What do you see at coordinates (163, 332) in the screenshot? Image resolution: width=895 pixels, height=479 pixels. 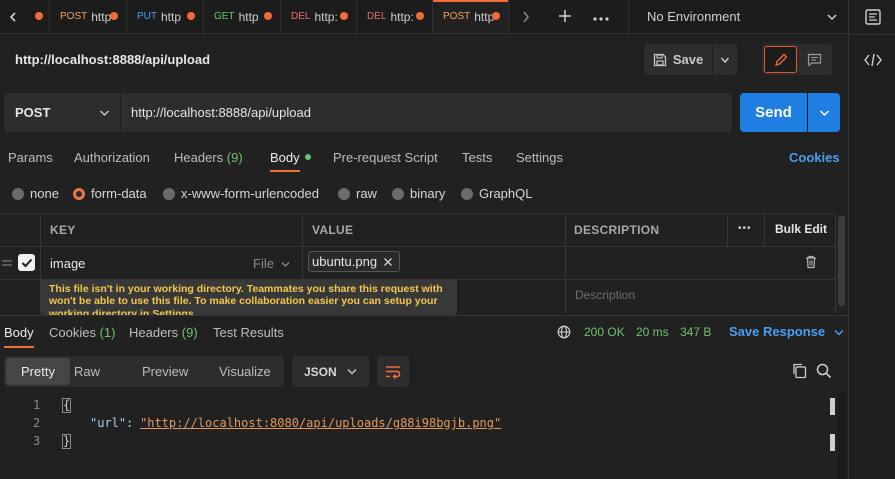 I see `response-tab-headers: Headers (9)` at bounding box center [163, 332].